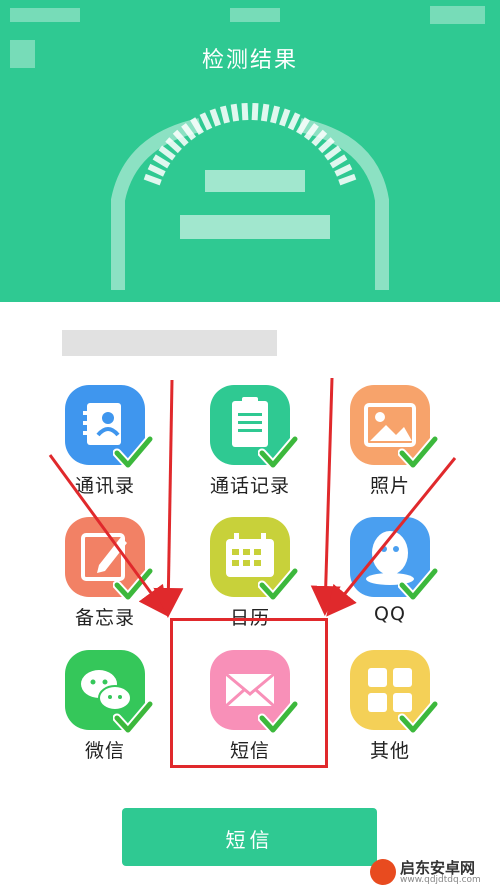 Image resolution: width=500 pixels, height=889 pixels. What do you see at coordinates (249, 693) in the screenshot?
I see `sms-highlight-box` at bounding box center [249, 693].